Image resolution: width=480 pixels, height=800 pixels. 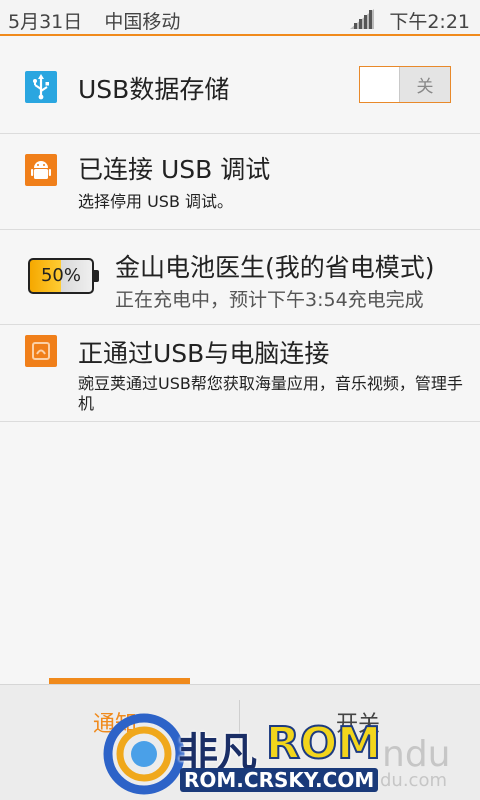 I want to click on crsky-logo-icon, so click(x=144, y=754).